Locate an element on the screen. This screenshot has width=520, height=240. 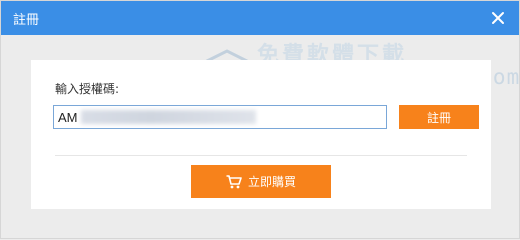
shopping-cart-icon is located at coordinates (234, 181).